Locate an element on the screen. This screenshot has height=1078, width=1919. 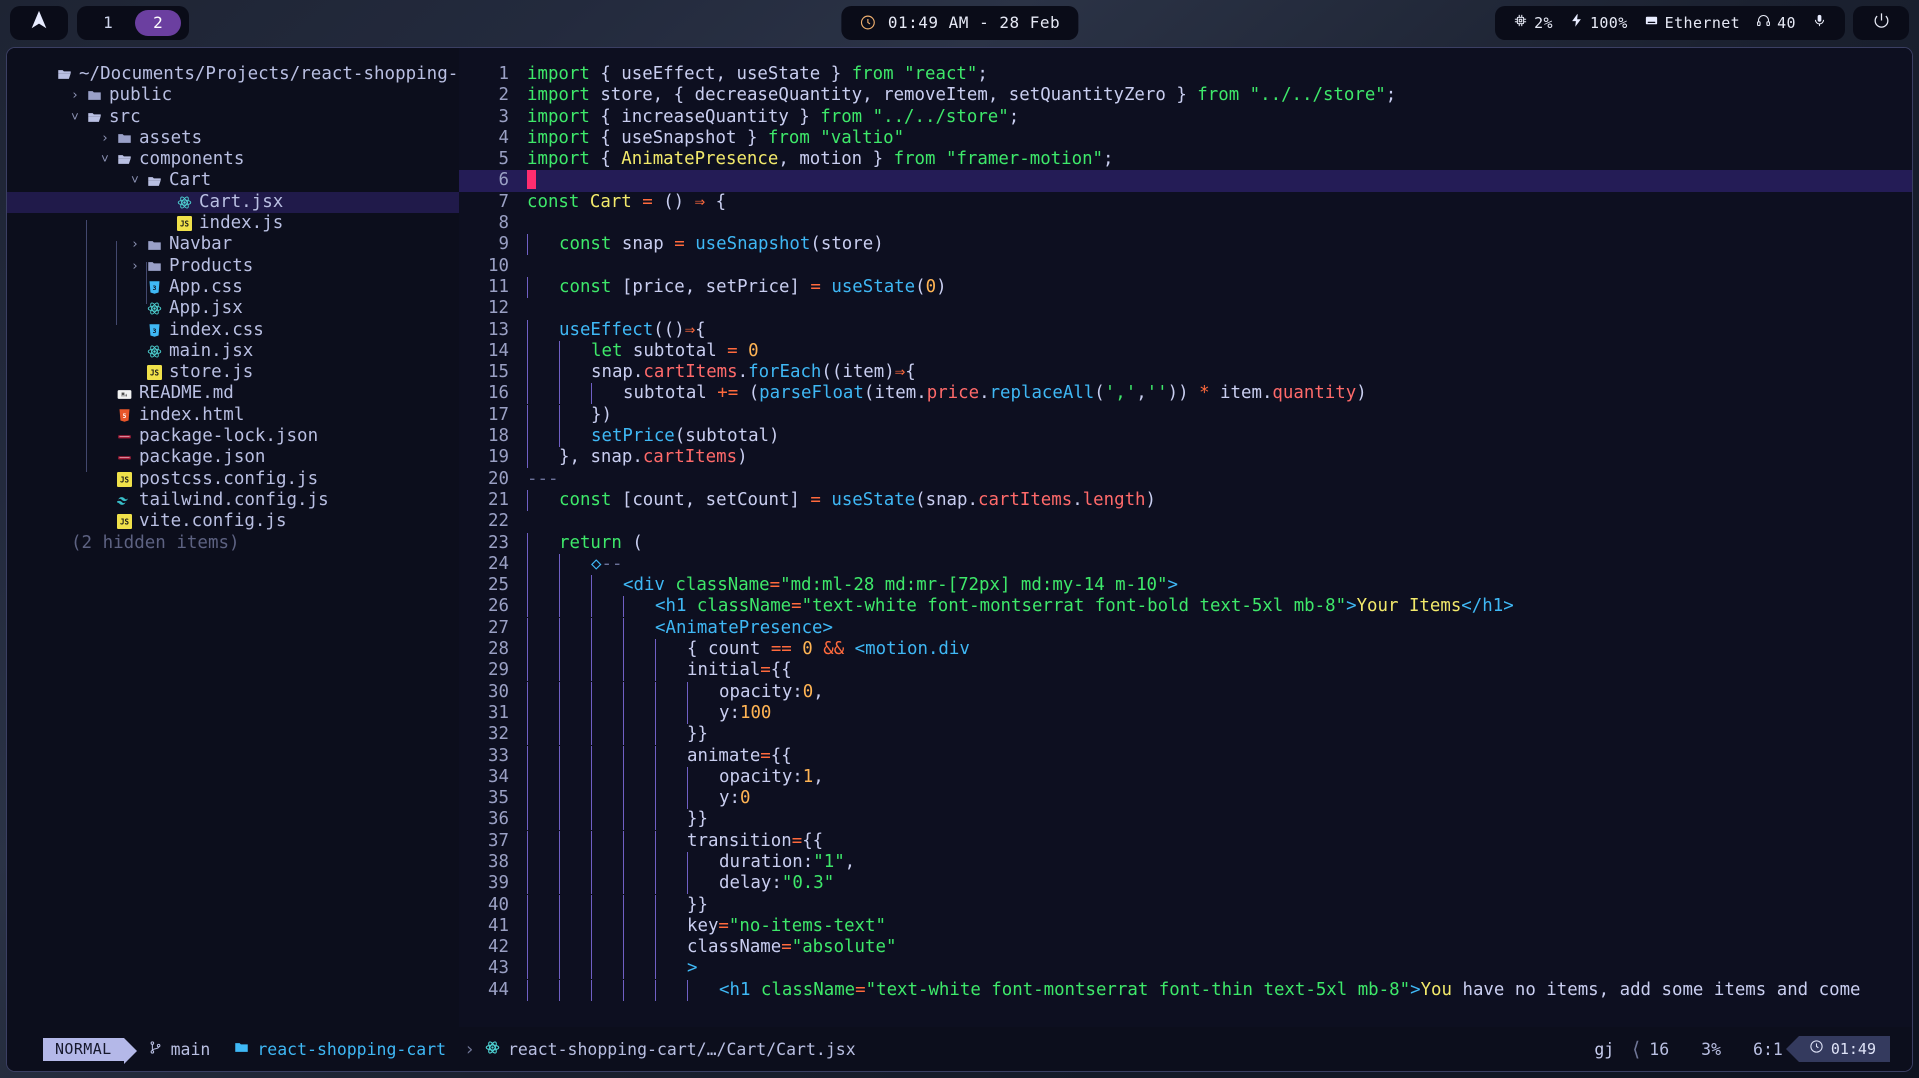
code-line: 19}, snap.cartItems) is located at coordinates (1185, 458).